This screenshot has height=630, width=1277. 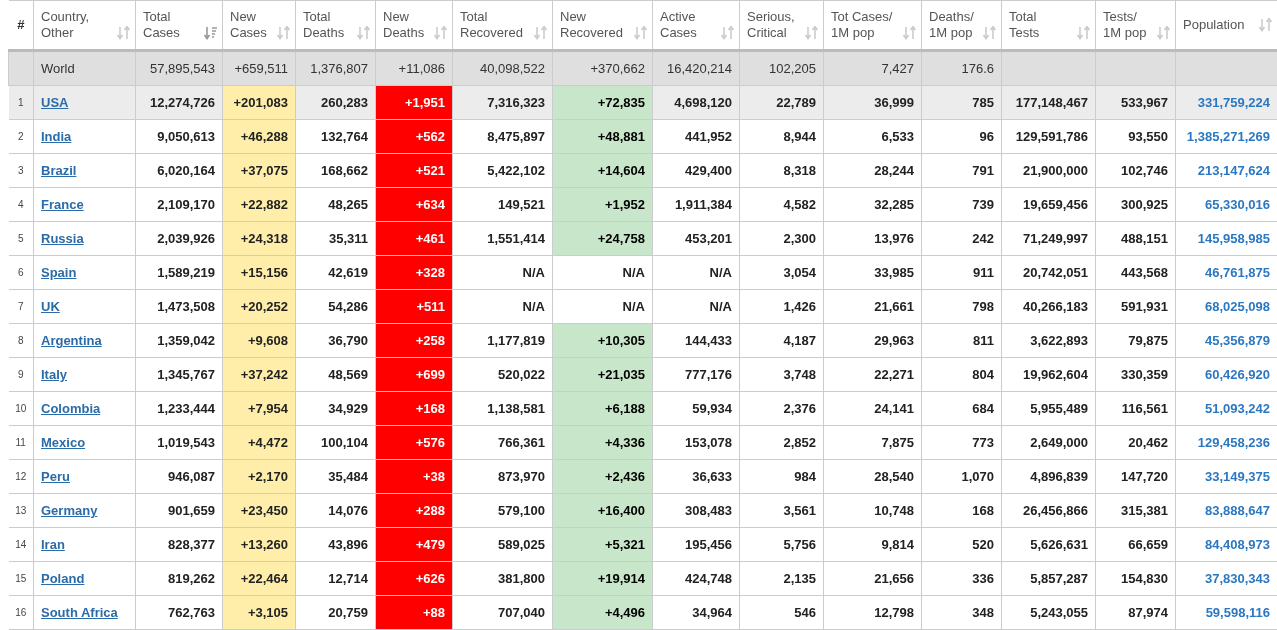 What do you see at coordinates (433, 612) in the screenshot?
I see `table-cell: +88` at bounding box center [433, 612].